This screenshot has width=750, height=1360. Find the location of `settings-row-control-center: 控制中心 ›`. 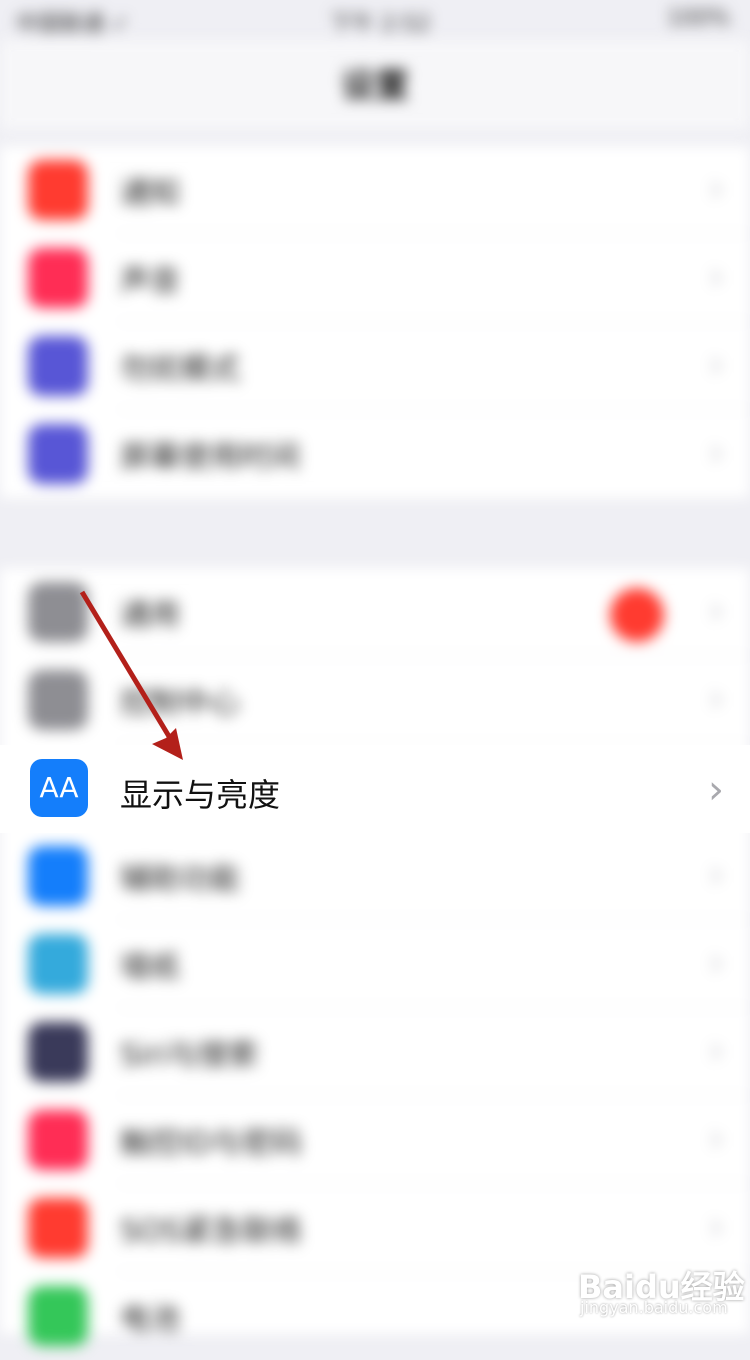

settings-row-control-center: 控制中心 › is located at coordinates (375, 700).